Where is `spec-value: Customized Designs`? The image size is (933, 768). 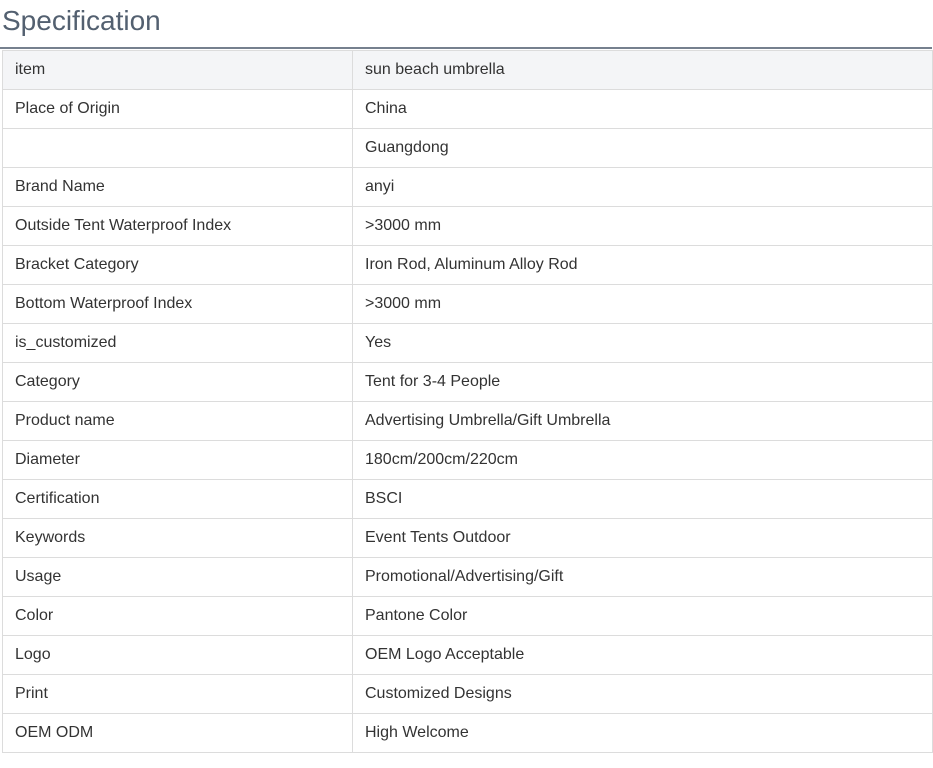
spec-value: Customized Designs is located at coordinates (642, 694).